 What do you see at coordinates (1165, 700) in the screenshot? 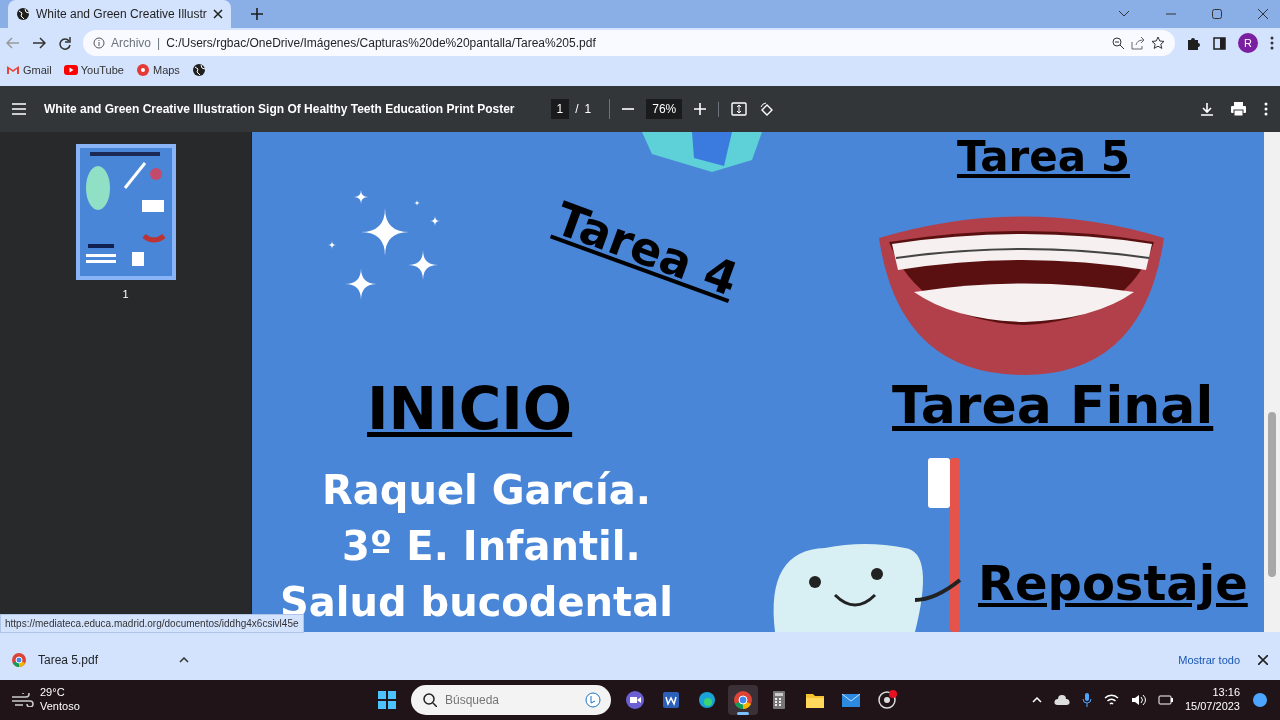
I see `battery-icon` at bounding box center [1165, 700].